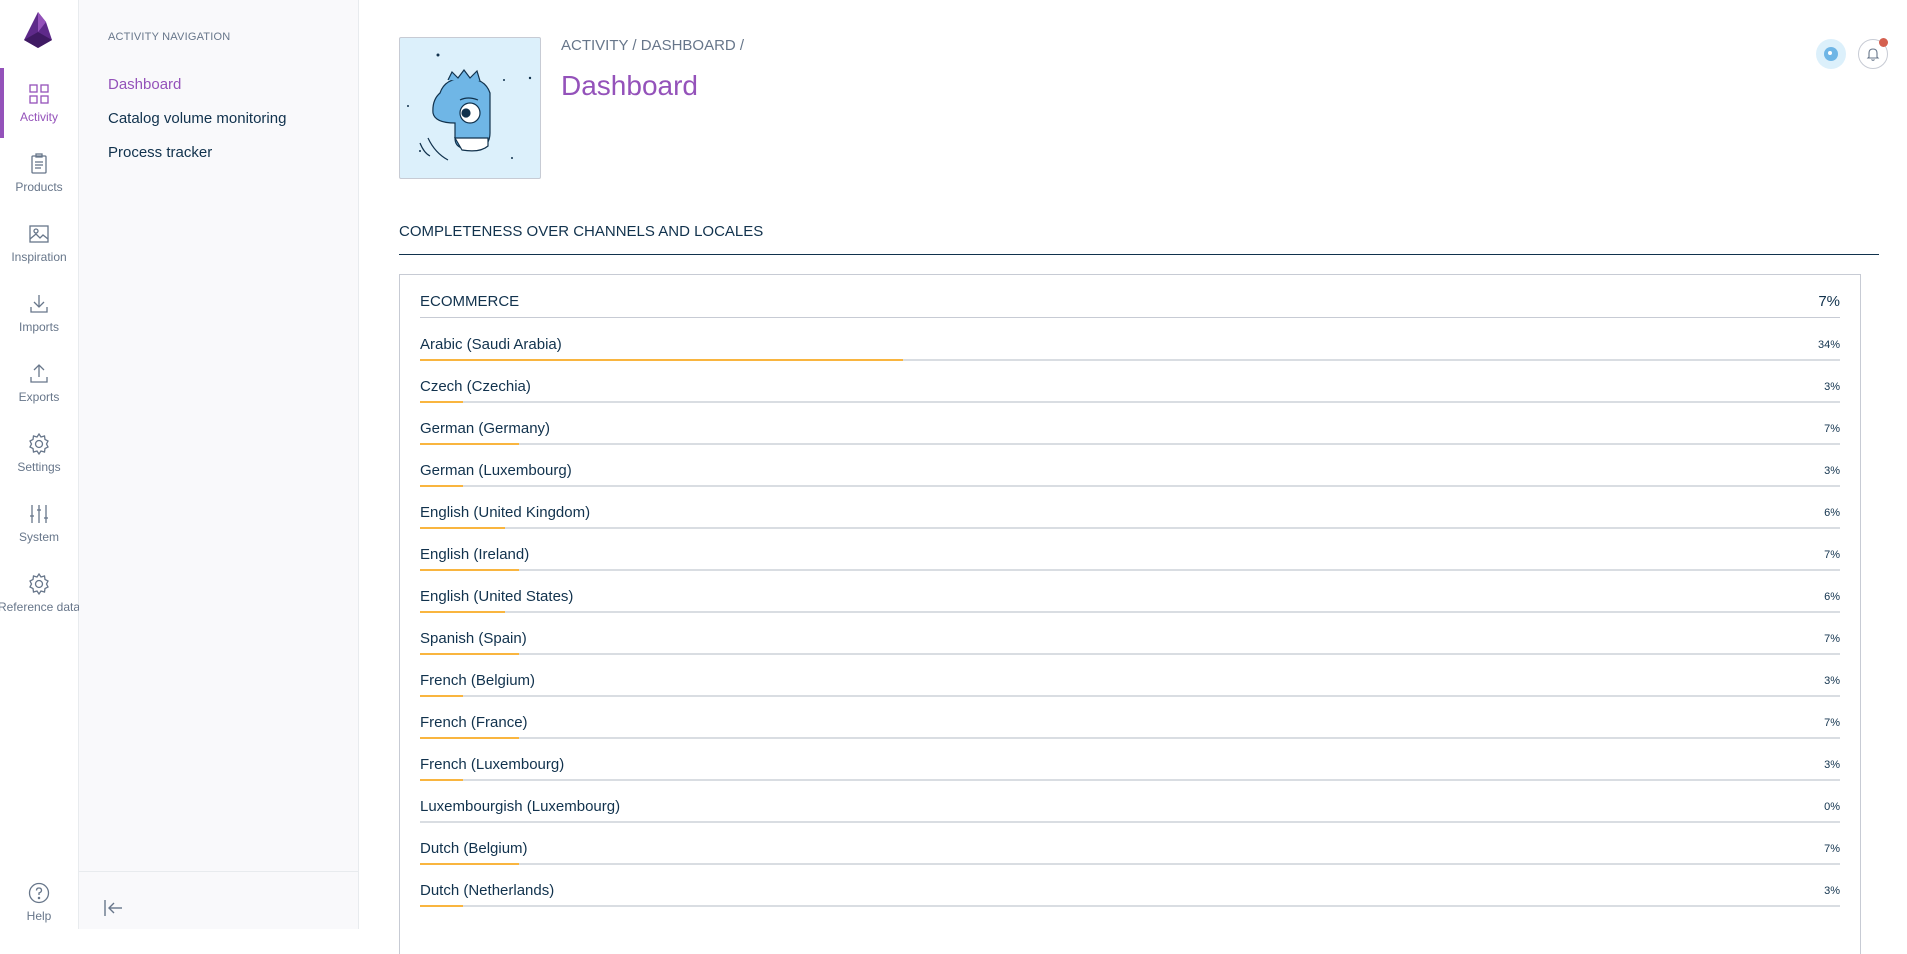 The width and height of the screenshot is (1907, 954). What do you see at coordinates (491, 344) in the screenshot?
I see `locale-name: Arabic (Saudi Arabia)` at bounding box center [491, 344].